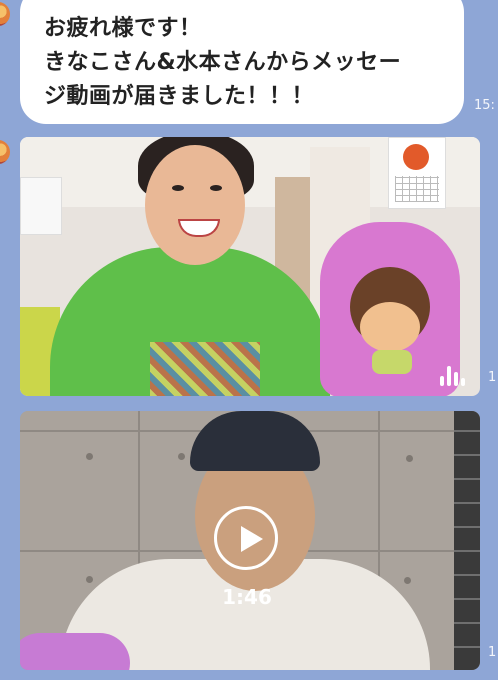 This screenshot has height=680, width=498. What do you see at coordinates (390, 327) in the screenshot?
I see `plush-muzzle` at bounding box center [390, 327].